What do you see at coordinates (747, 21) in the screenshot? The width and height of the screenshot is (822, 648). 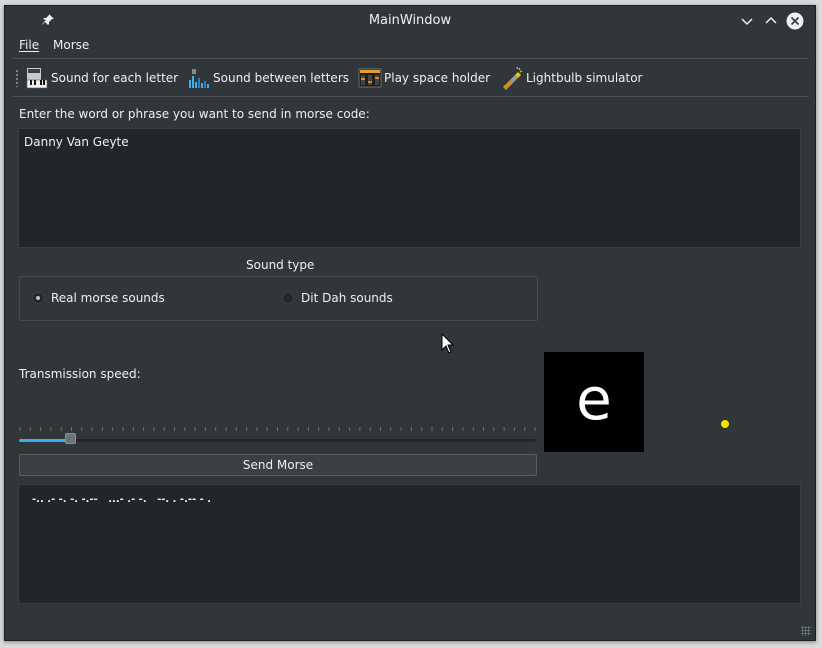 I see `minimize-icon` at bounding box center [747, 21].